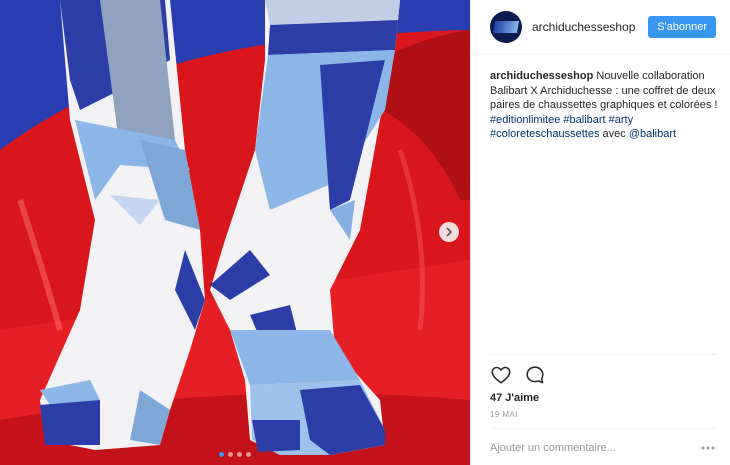 The image size is (730, 465). Describe the element at coordinates (518, 375) in the screenshot. I see `post-actions` at that location.